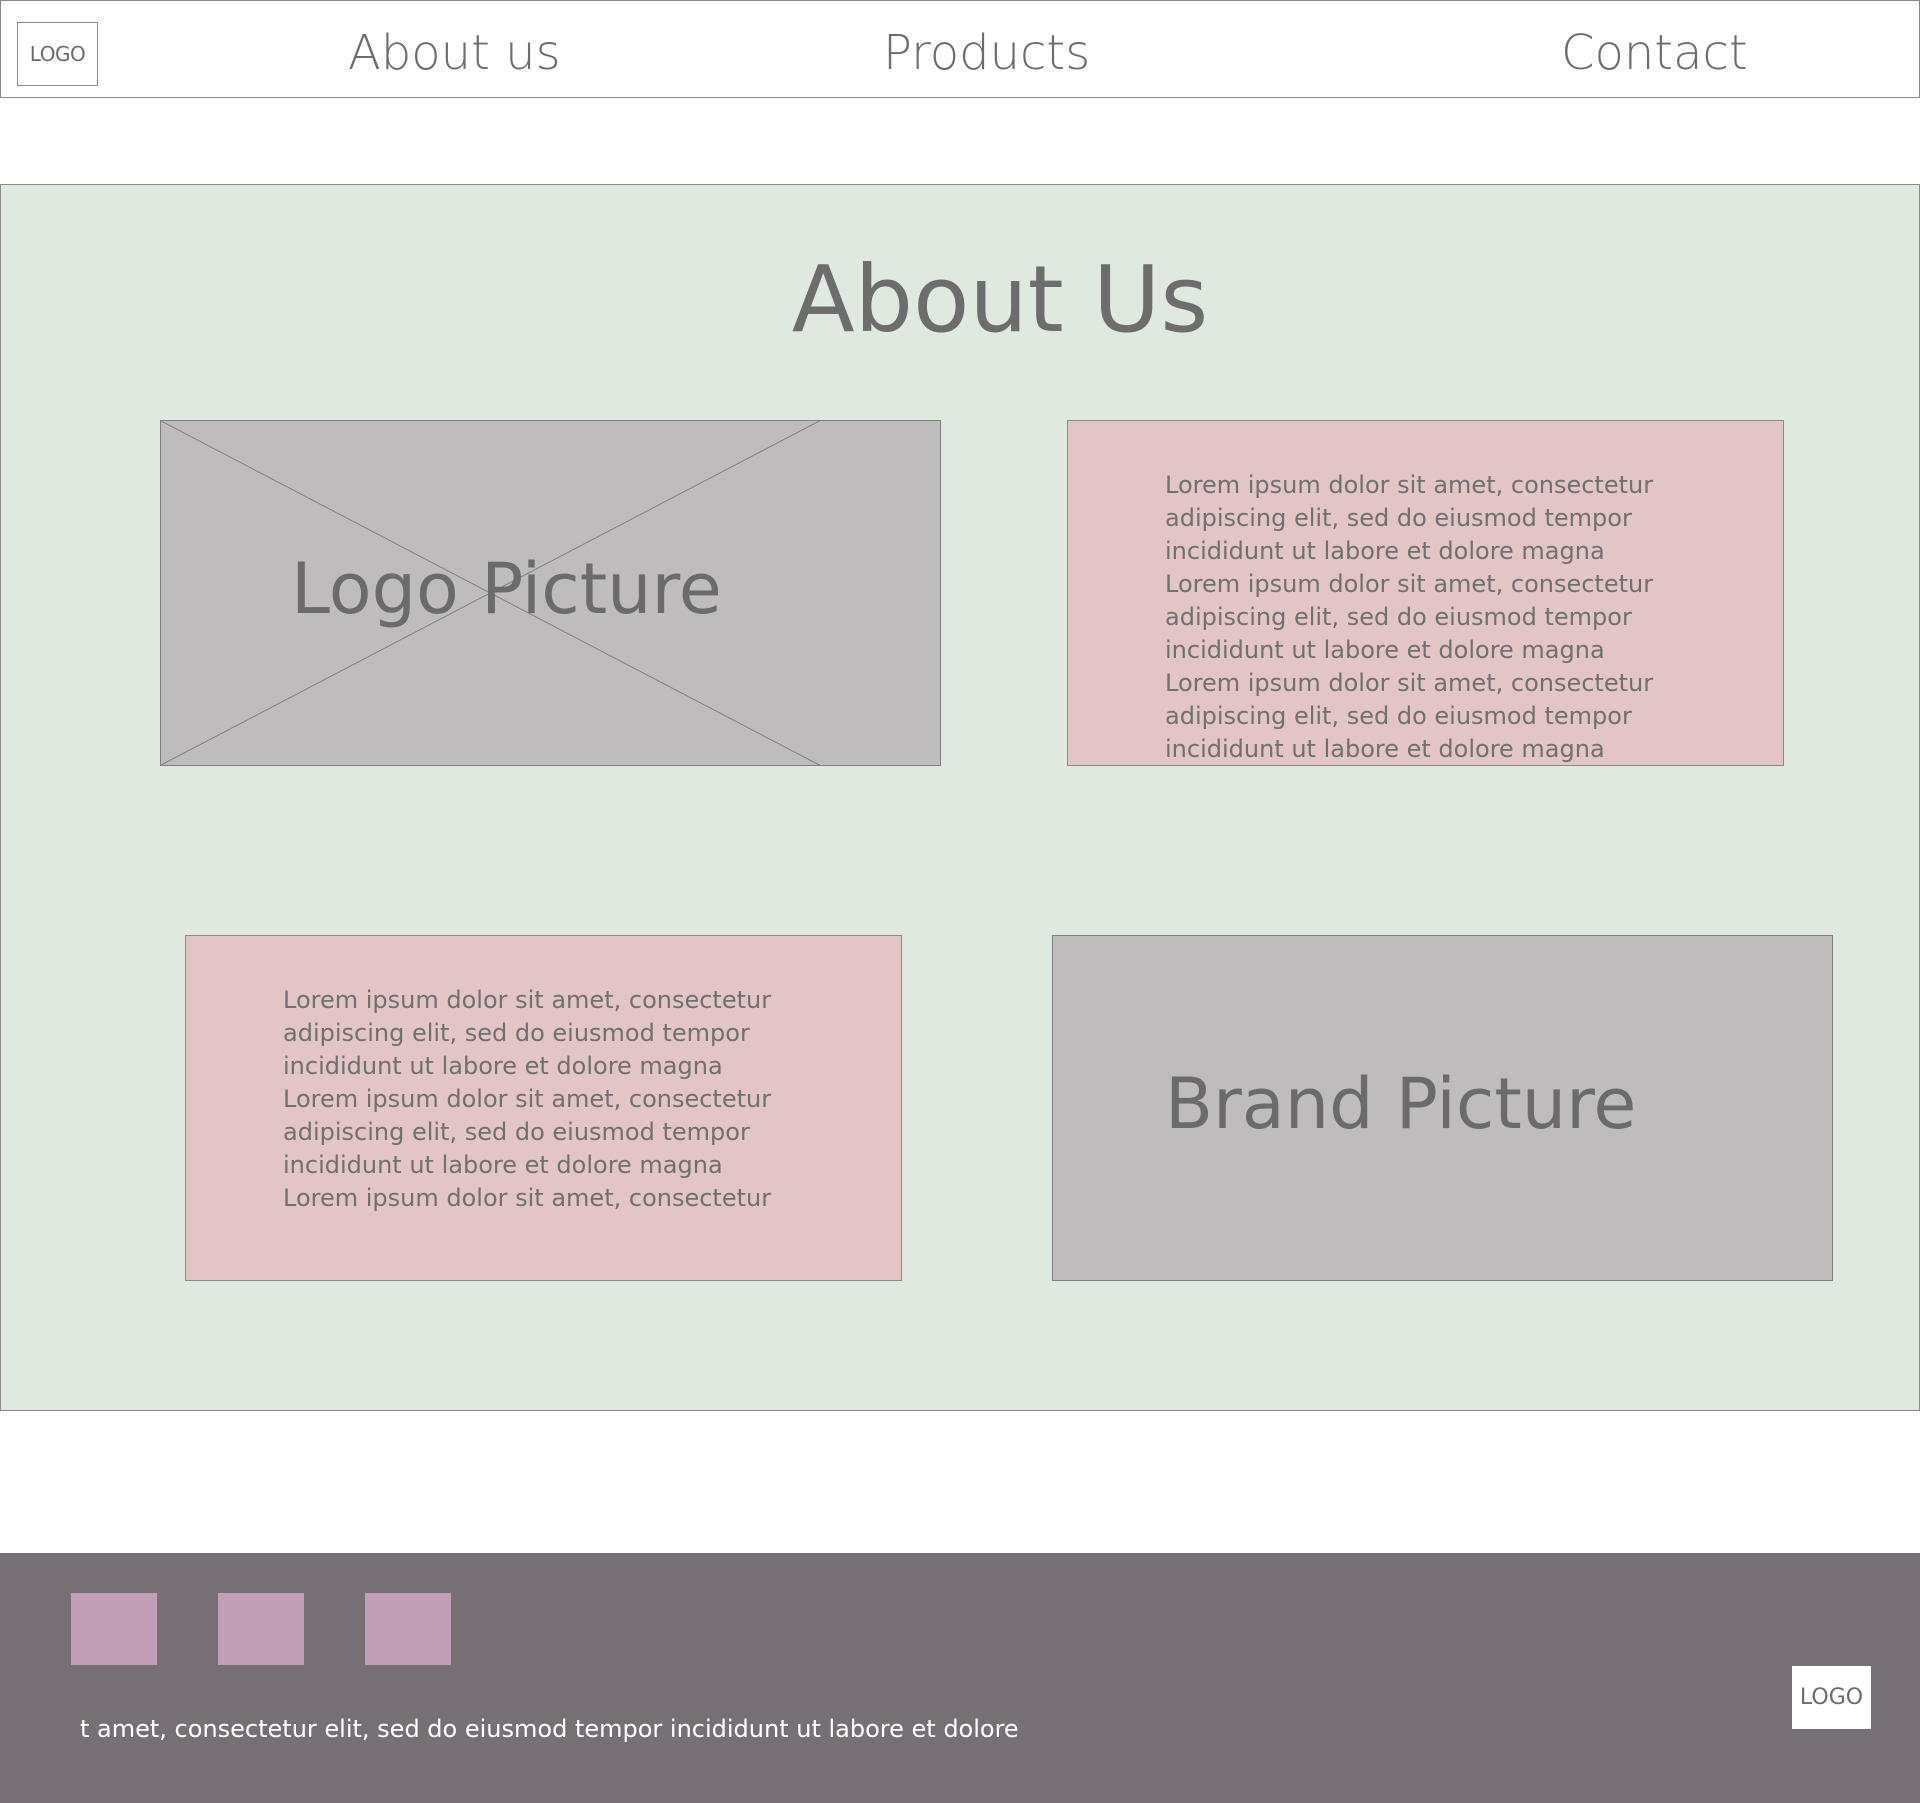  I want to click on nav-link-about: About us, so click(454, 53).